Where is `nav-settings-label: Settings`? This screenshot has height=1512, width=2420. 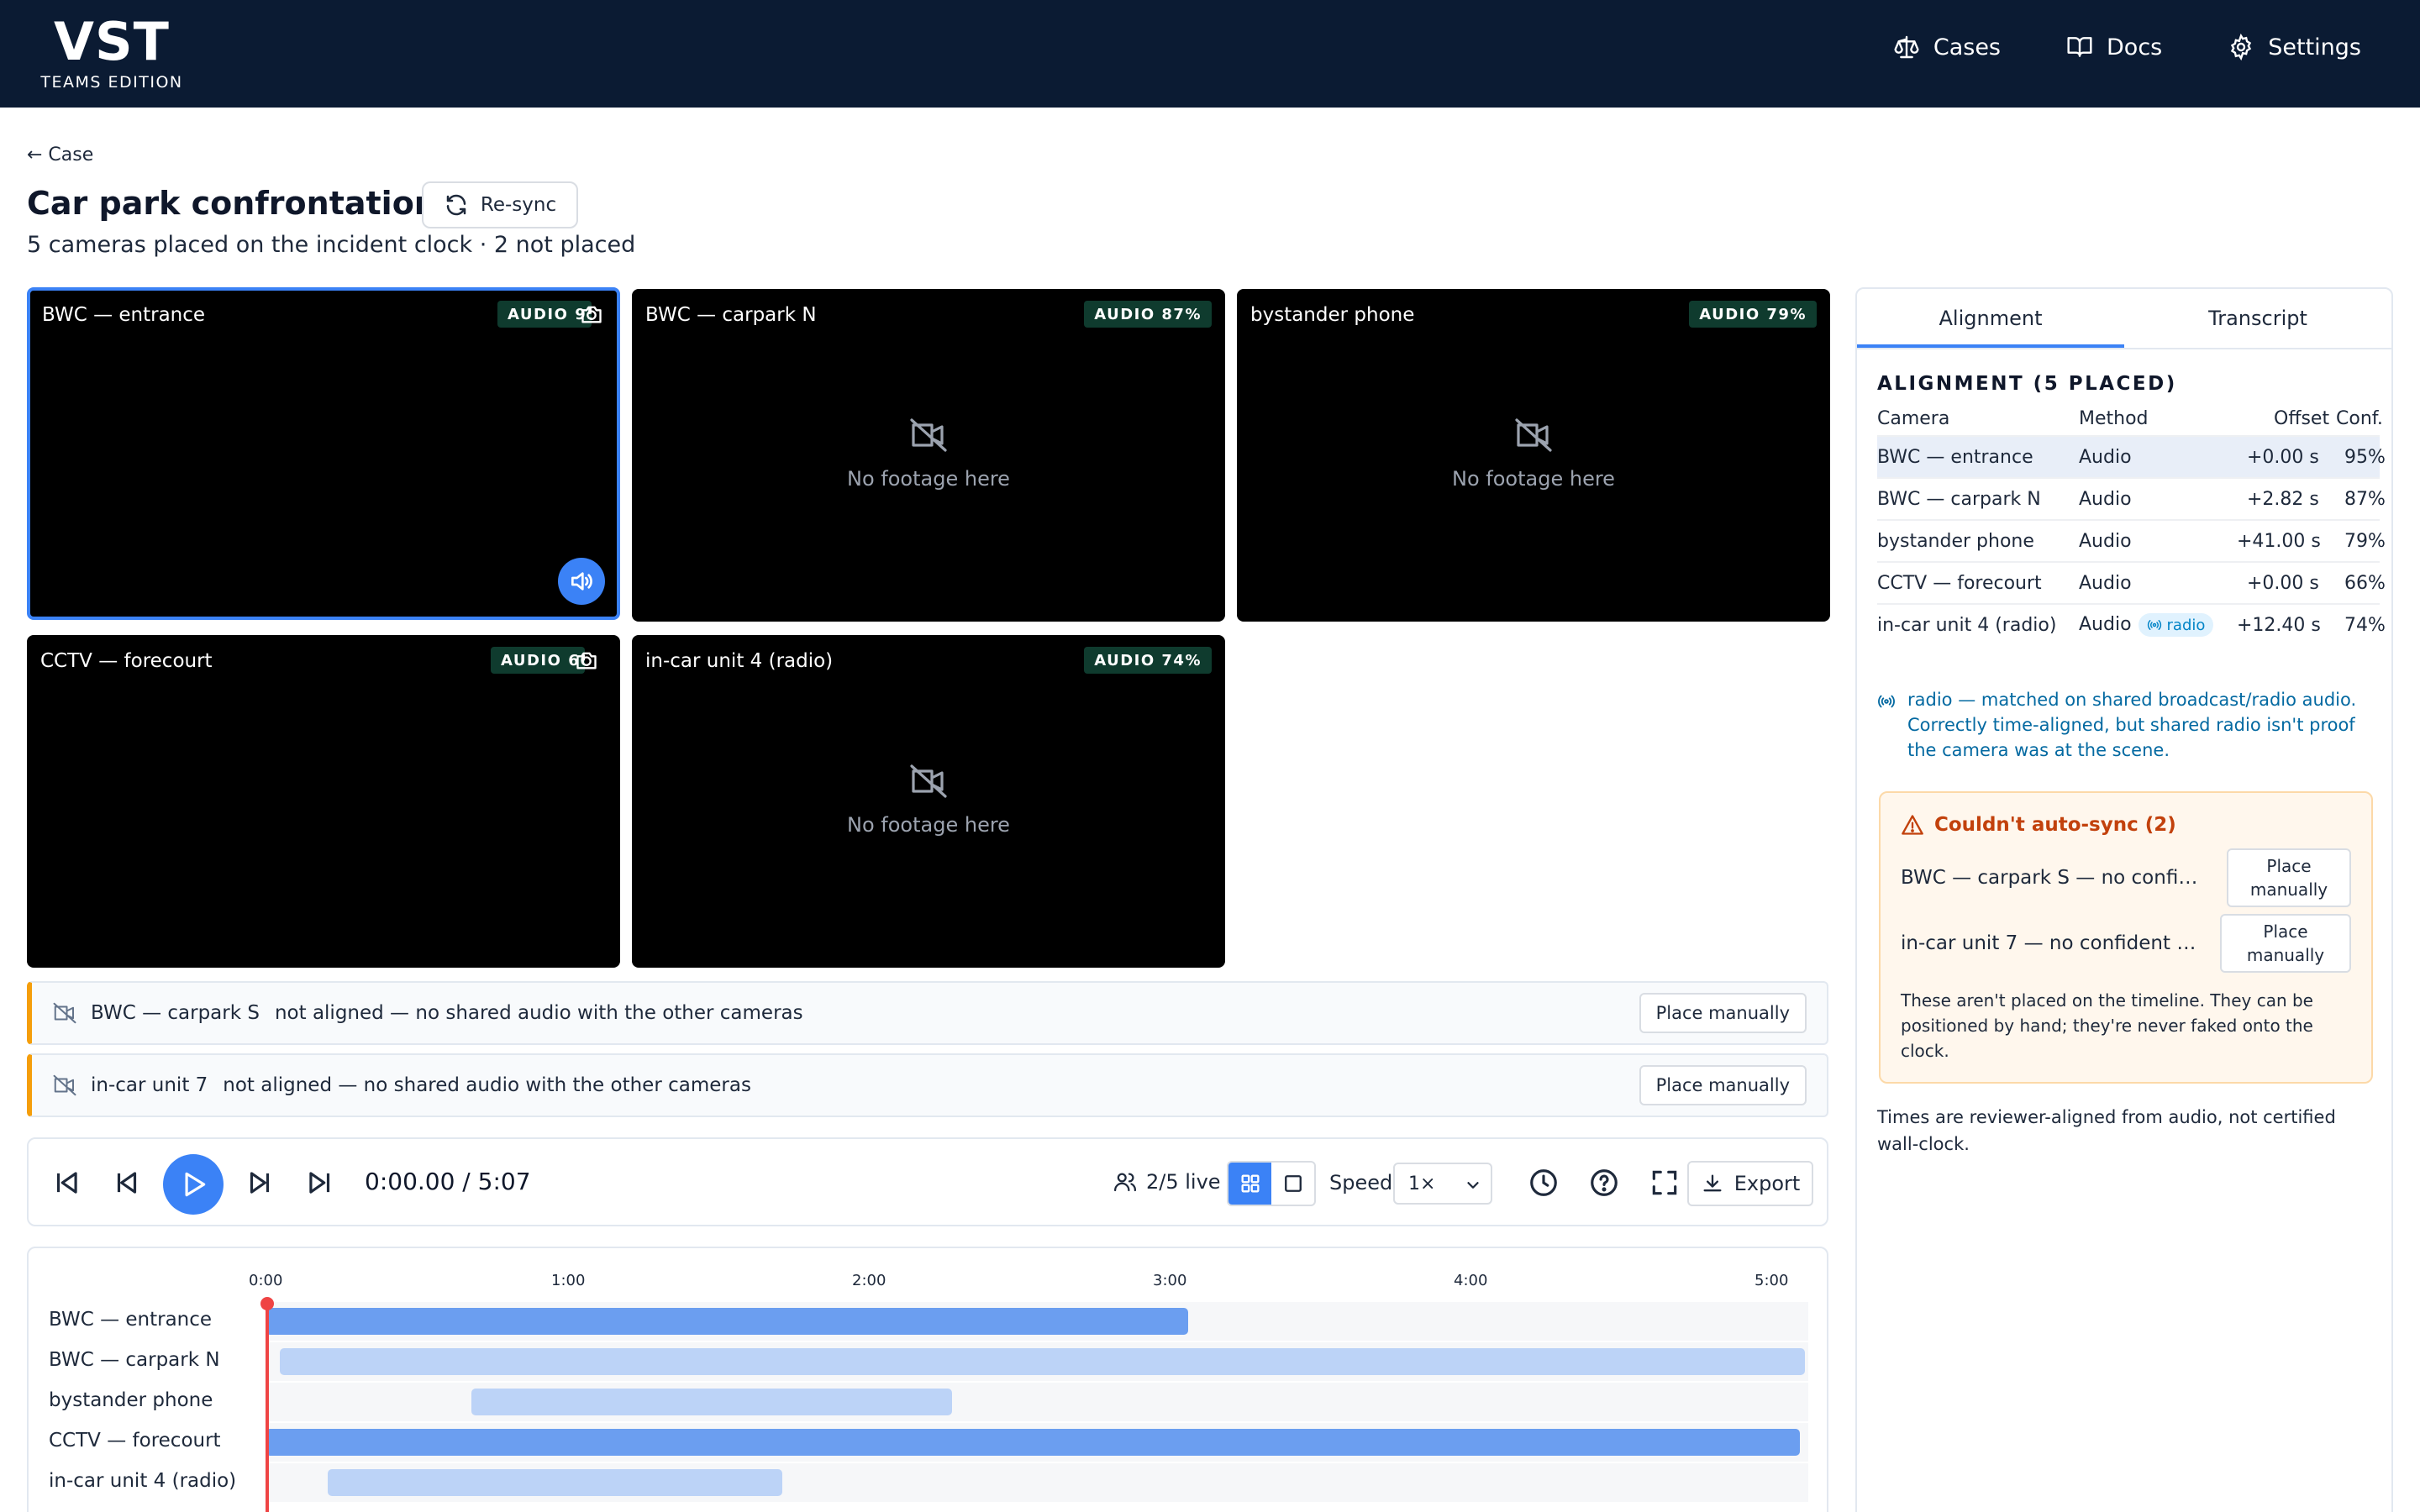 nav-settings-label: Settings is located at coordinates (2314, 47).